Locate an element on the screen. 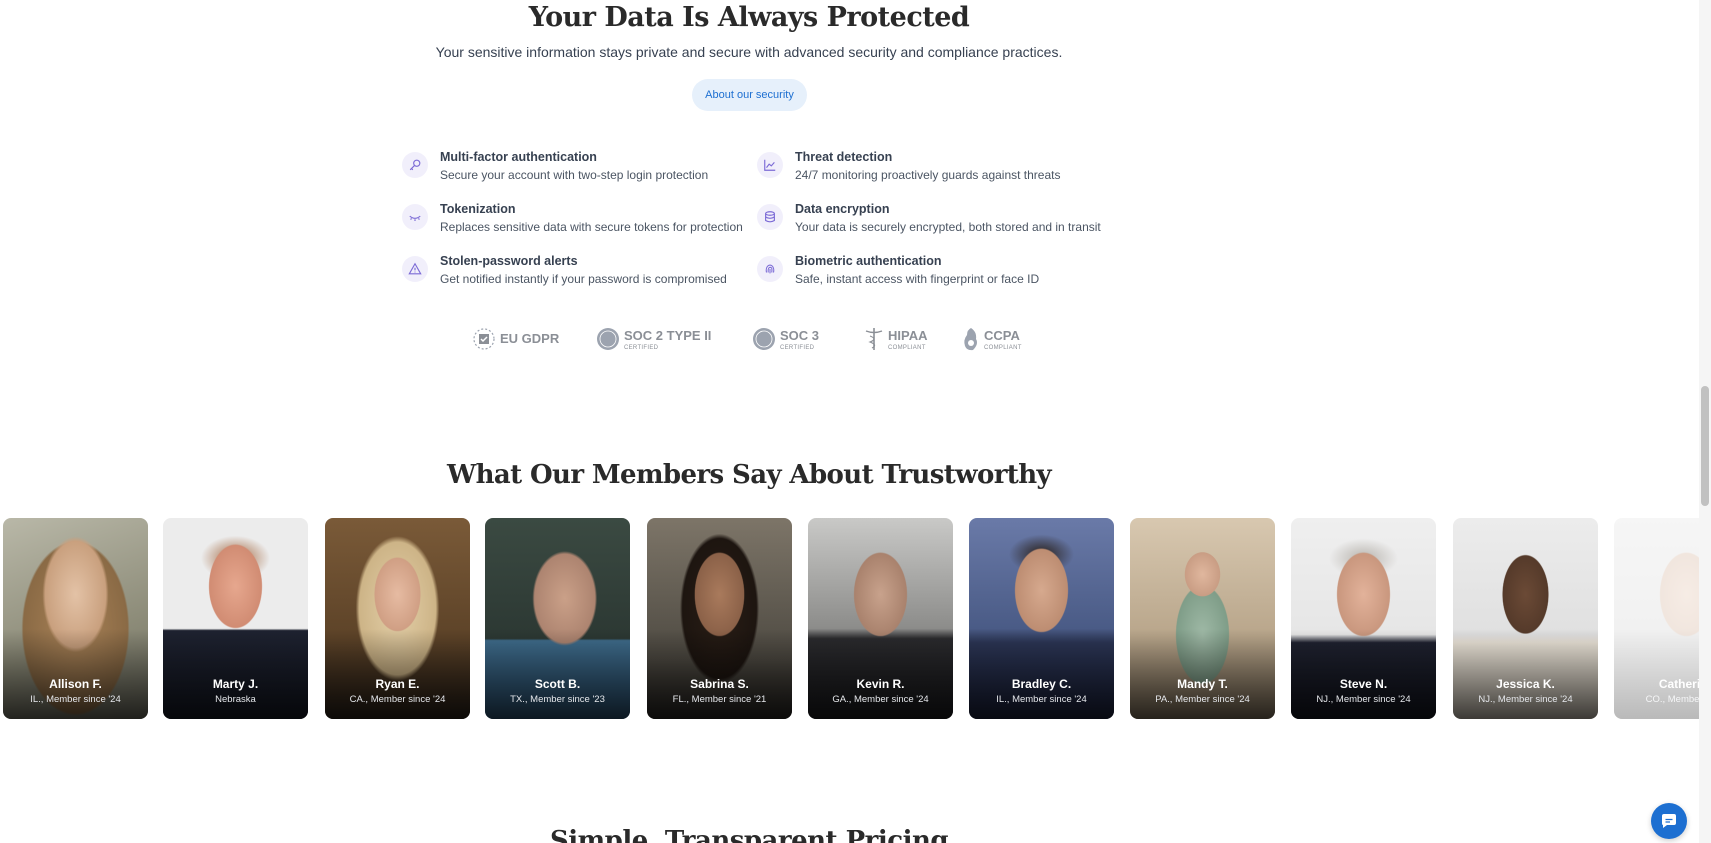 Image resolution: width=1711 pixels, height=843 pixels. member-name: Catherine is located at coordinates (1679, 684).